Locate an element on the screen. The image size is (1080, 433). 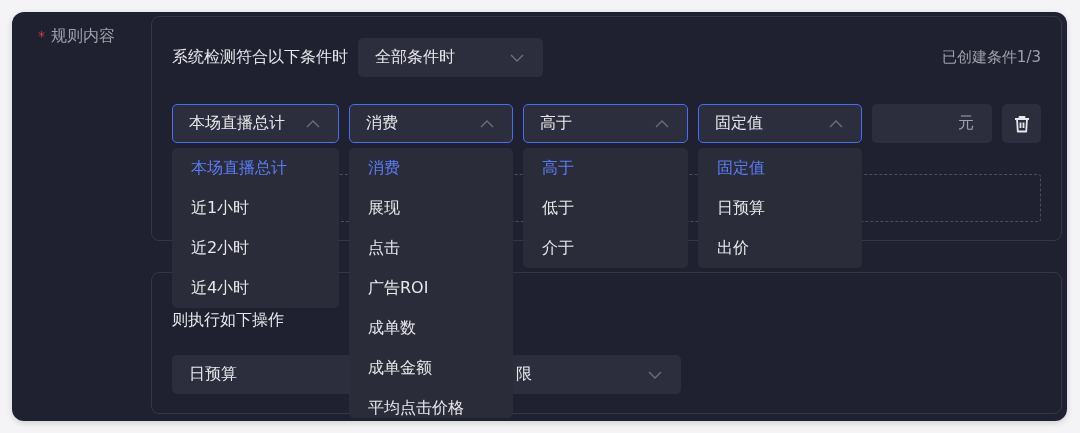
condition-count: 已创建条件1/3 is located at coordinates (991, 57).